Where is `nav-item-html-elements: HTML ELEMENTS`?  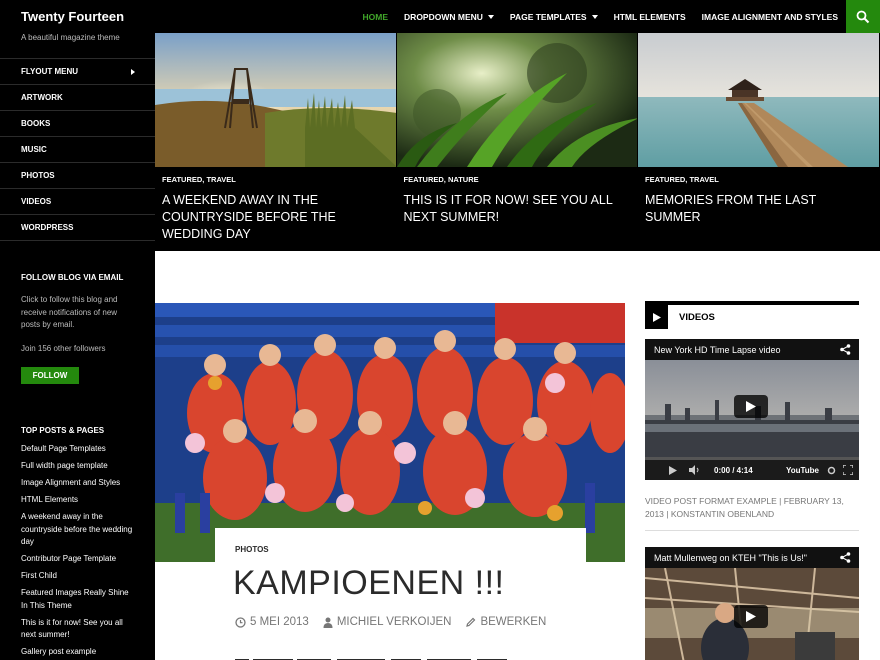
nav-item-html-elements: HTML ELEMENTS is located at coordinates (650, 16).